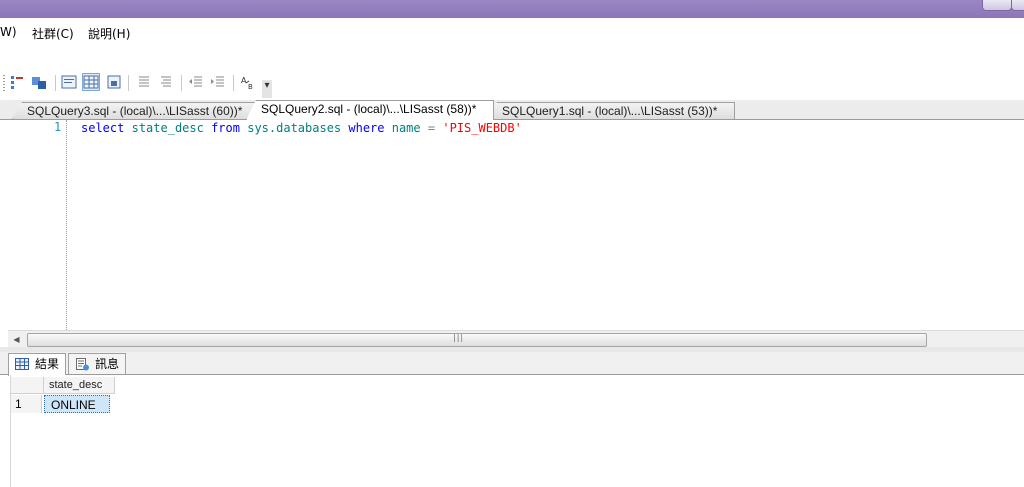 This screenshot has height=487, width=1024. I want to click on svg-text: B, so click(250, 86).